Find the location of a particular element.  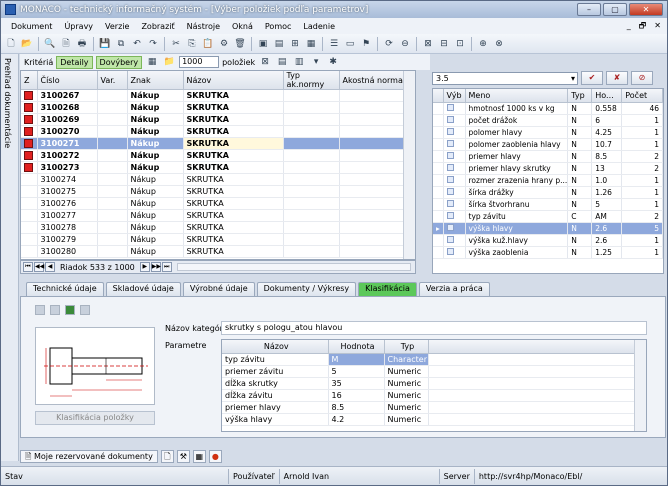

list-item: výška zaoblenia N 1.25 1 is located at coordinates (548, 252).